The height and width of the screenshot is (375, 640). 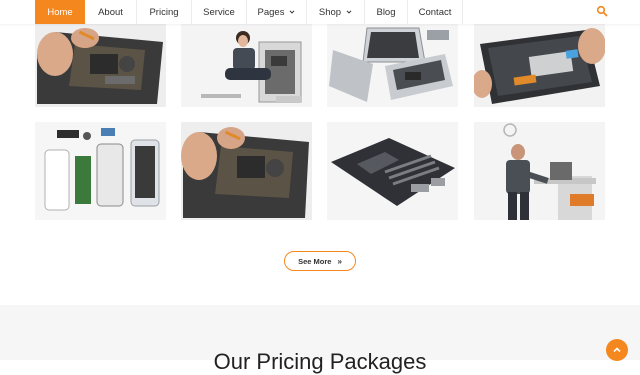 I want to click on disassembled-macbook-image, so click(x=392, y=65).